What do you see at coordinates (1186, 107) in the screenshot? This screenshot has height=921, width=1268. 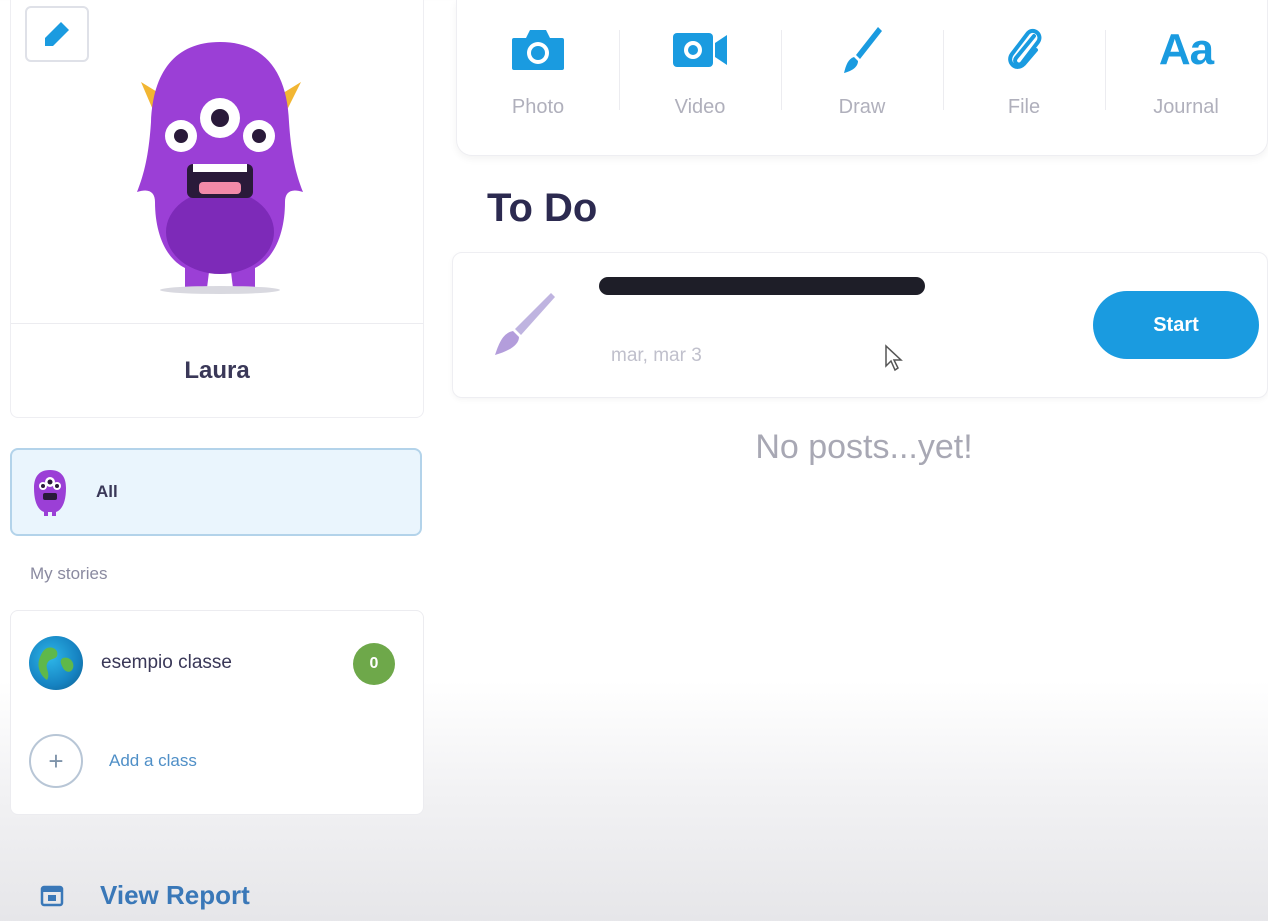 I see `journal-tool-label: Journal` at bounding box center [1186, 107].